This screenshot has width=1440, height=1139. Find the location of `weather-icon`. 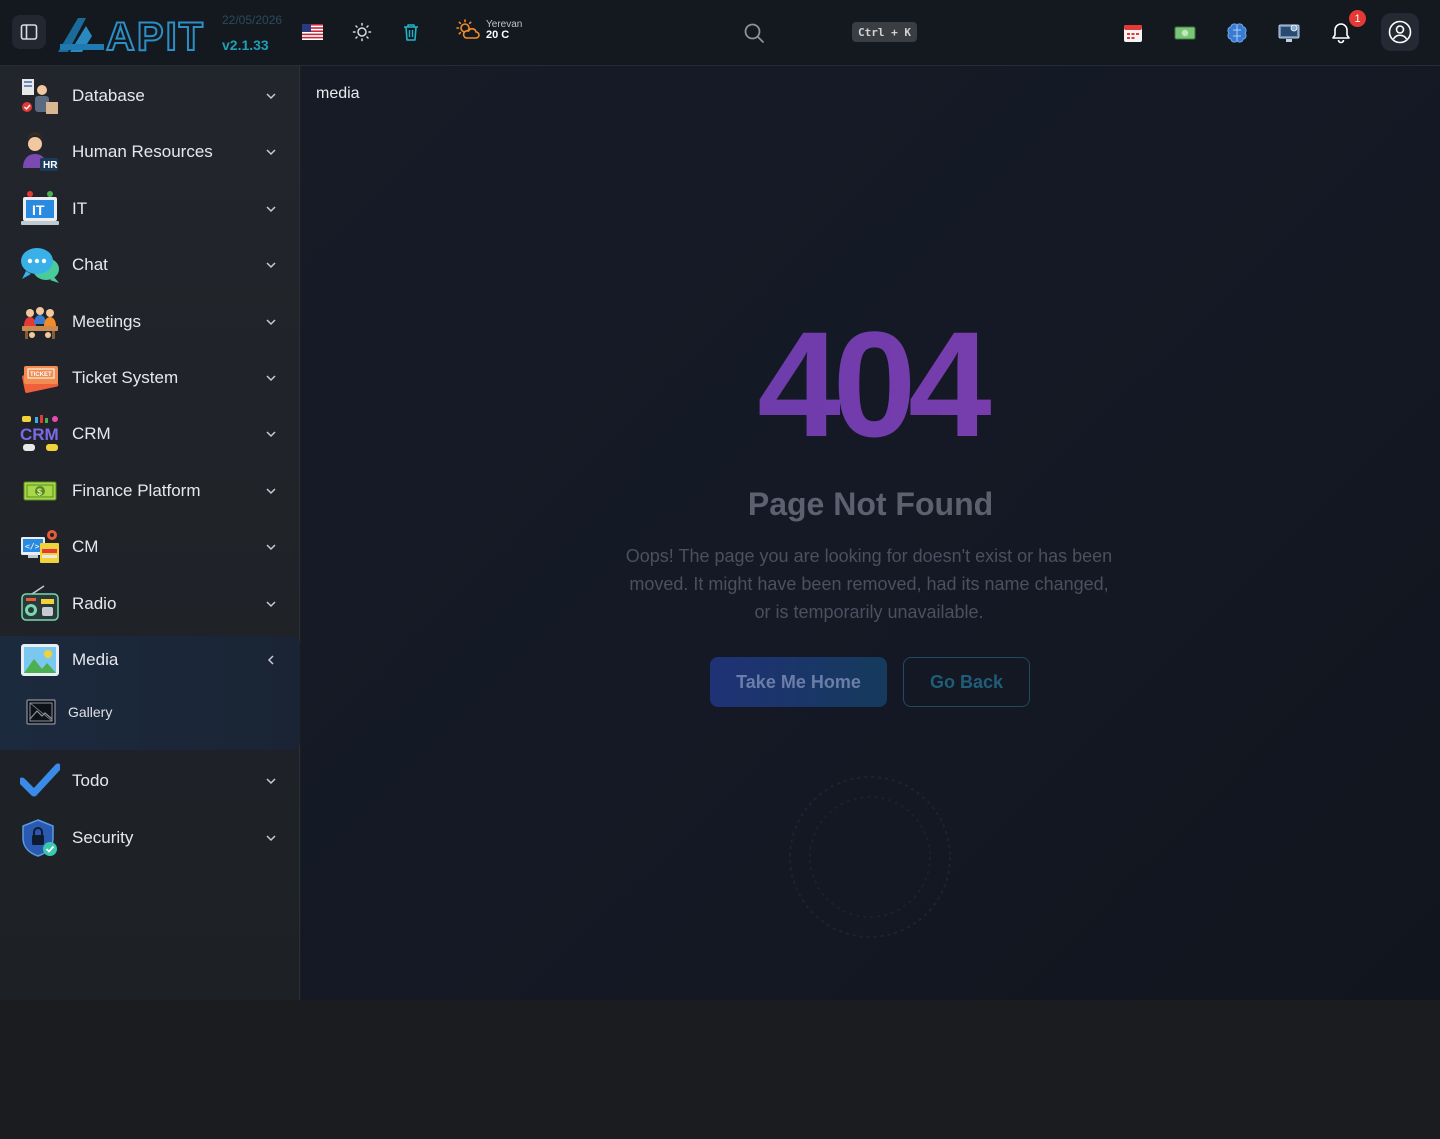

weather-icon is located at coordinates (468, 29).